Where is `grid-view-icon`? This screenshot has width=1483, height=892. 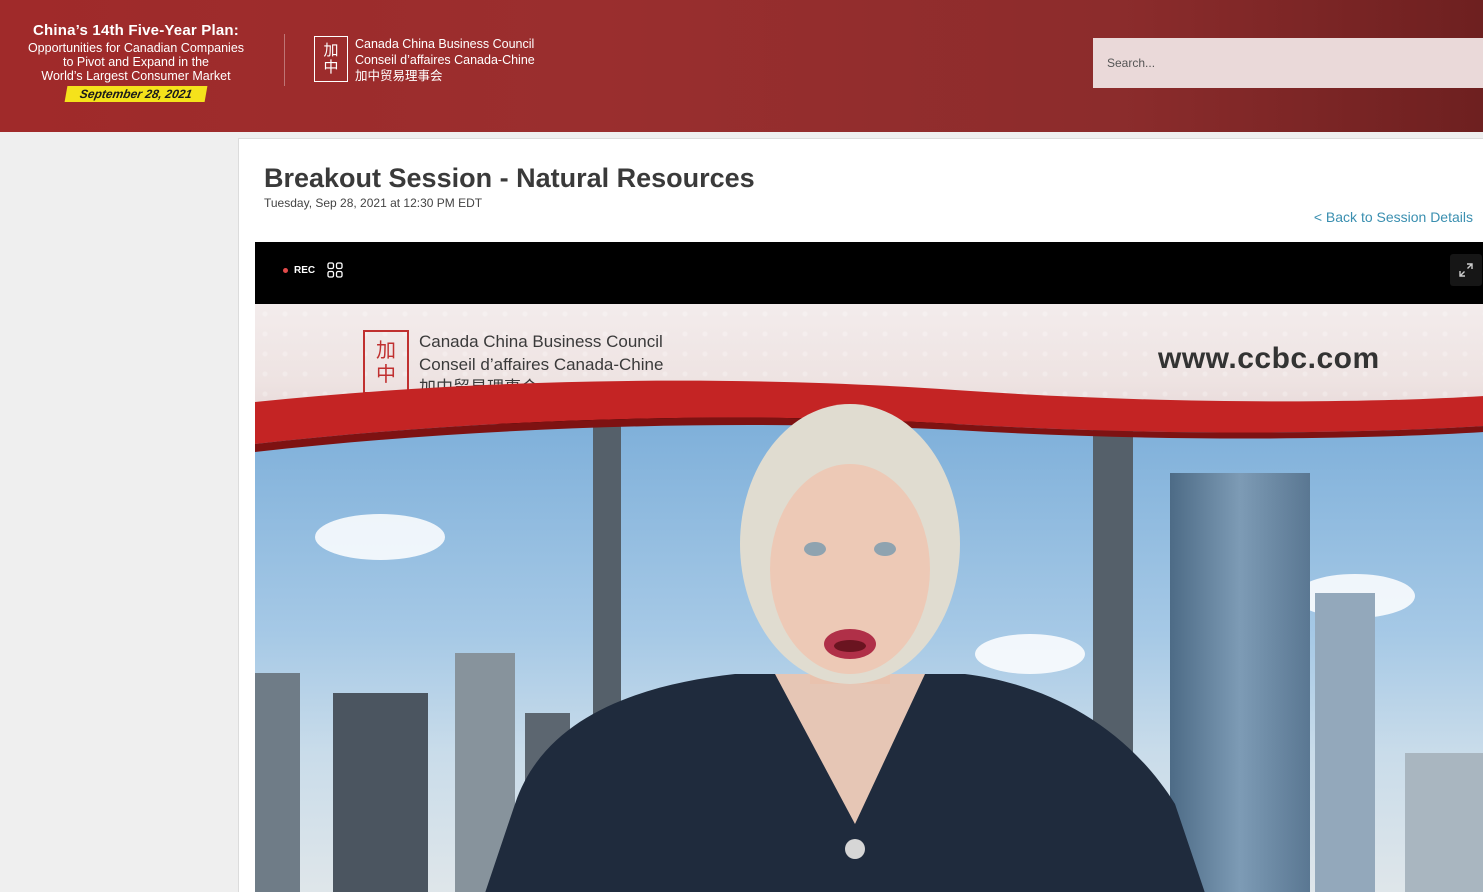 grid-view-icon is located at coordinates (335, 270).